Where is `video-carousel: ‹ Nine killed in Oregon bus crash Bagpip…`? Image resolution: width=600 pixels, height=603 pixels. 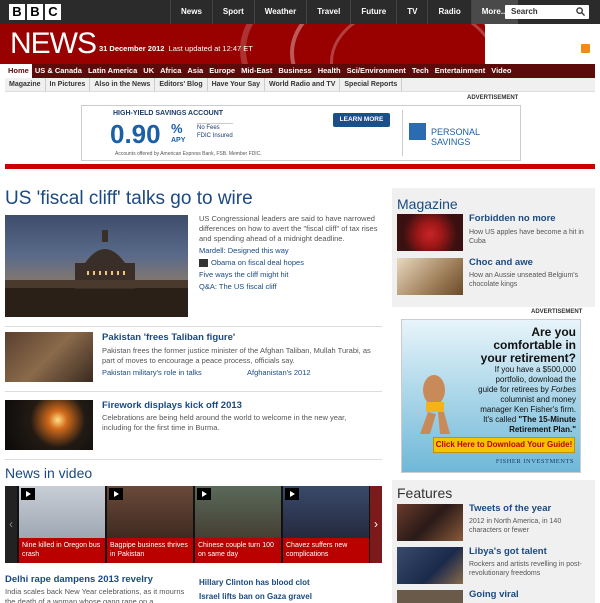 video-carousel: ‹ Nine killed in Oregon bus crash Bagpip… is located at coordinates (193, 524).